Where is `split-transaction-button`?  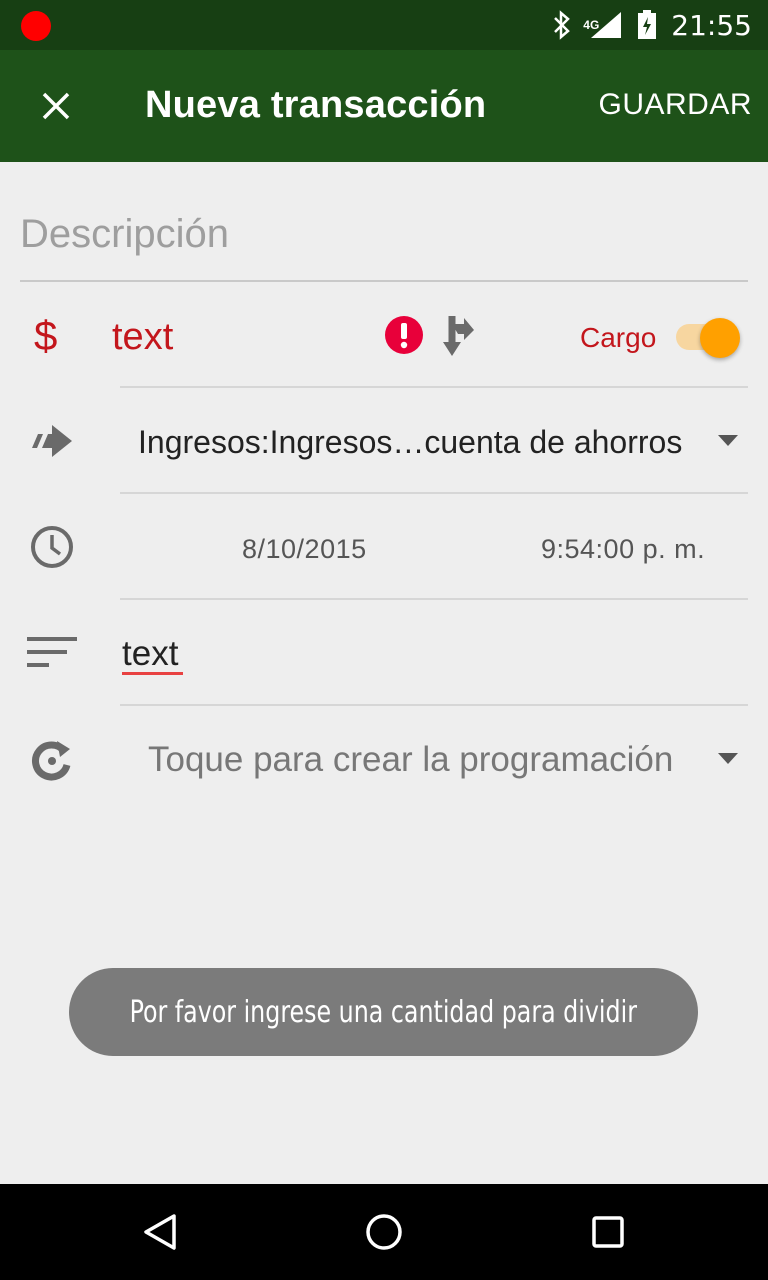
split-transaction-button is located at coordinates (456, 337).